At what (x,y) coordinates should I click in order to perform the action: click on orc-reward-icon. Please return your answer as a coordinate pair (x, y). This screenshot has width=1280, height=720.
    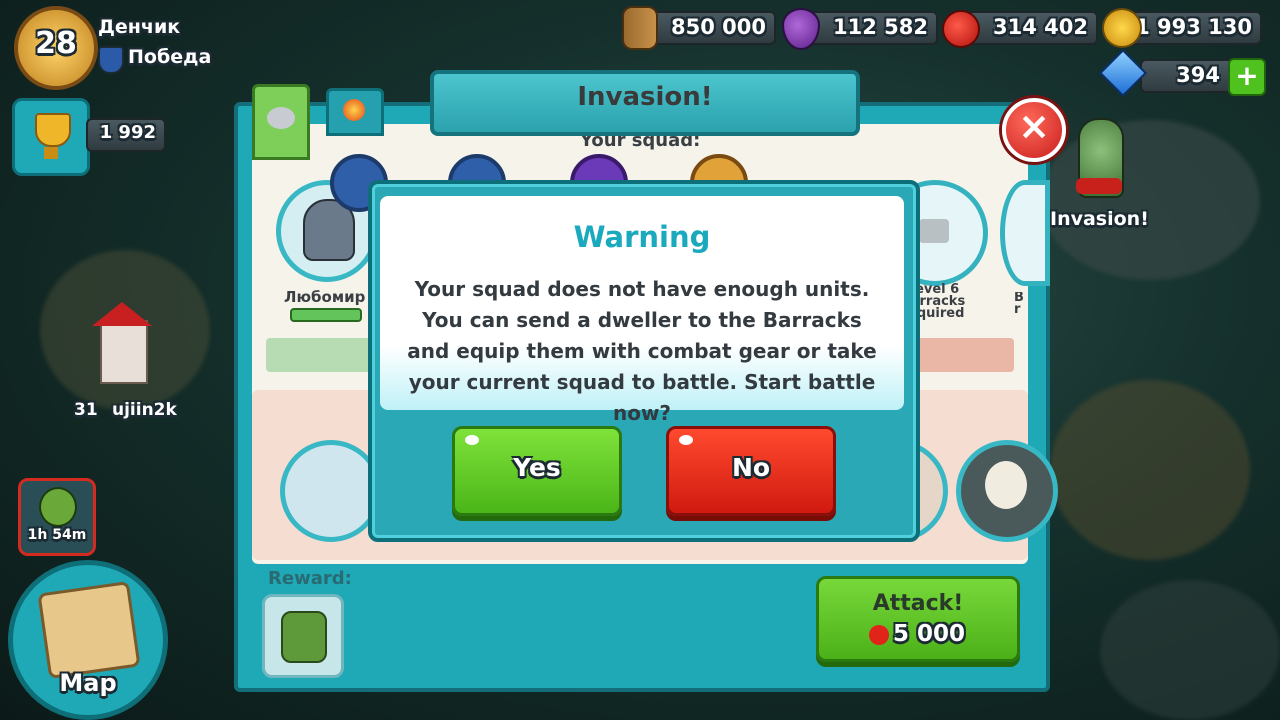
    Looking at the image, I should click on (304, 637).